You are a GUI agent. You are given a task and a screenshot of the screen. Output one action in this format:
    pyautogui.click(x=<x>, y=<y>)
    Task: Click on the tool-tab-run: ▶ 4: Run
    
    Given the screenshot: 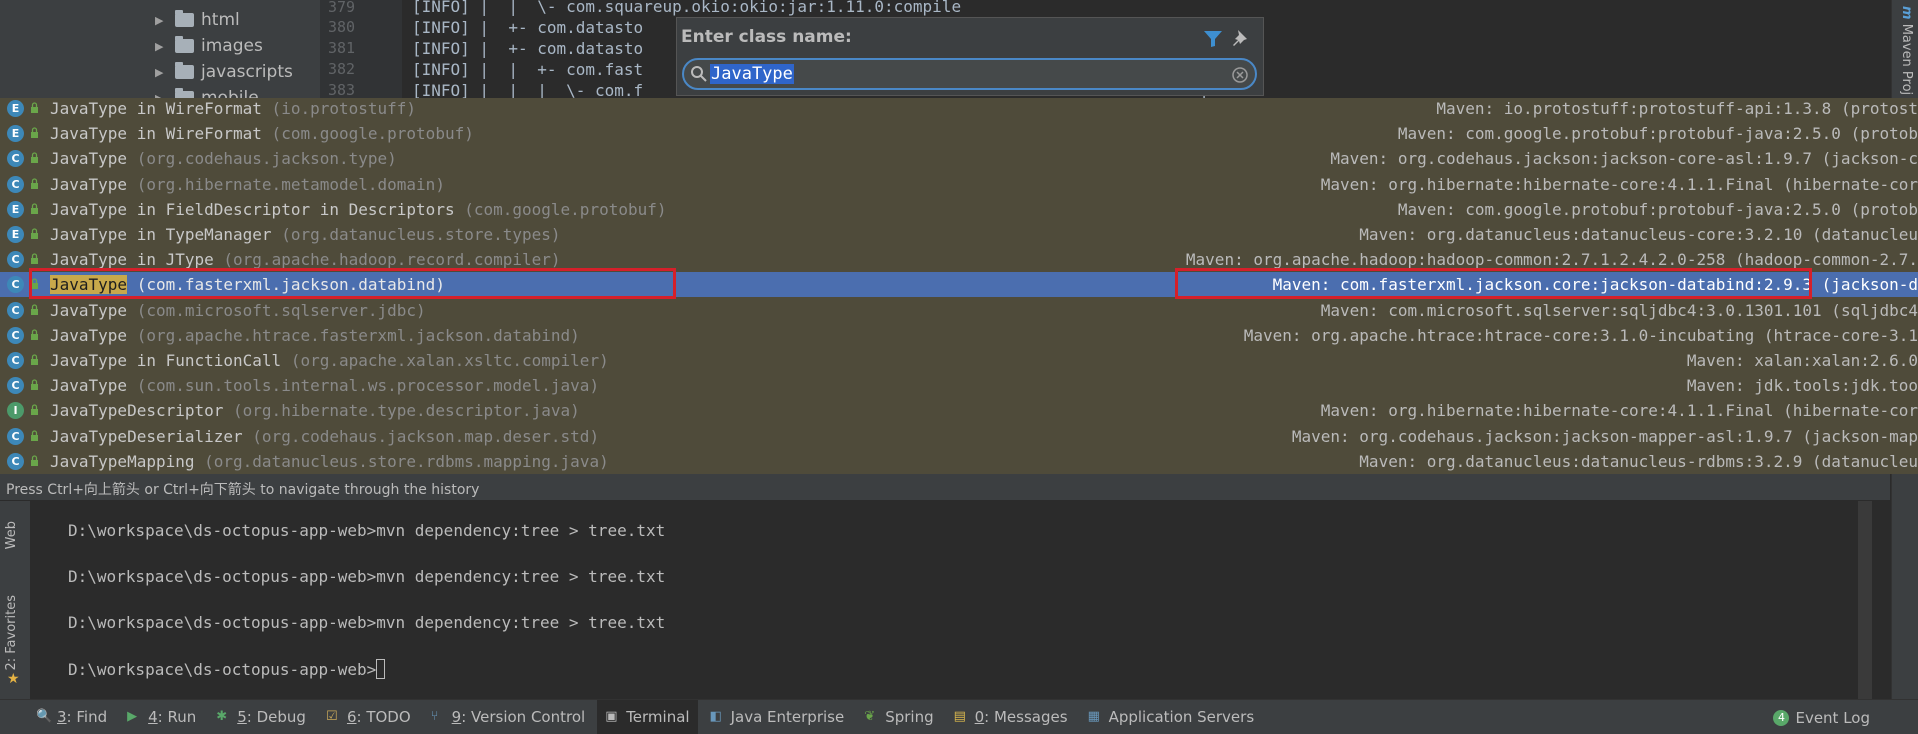 What is the action you would take?
    pyautogui.click(x=161, y=717)
    